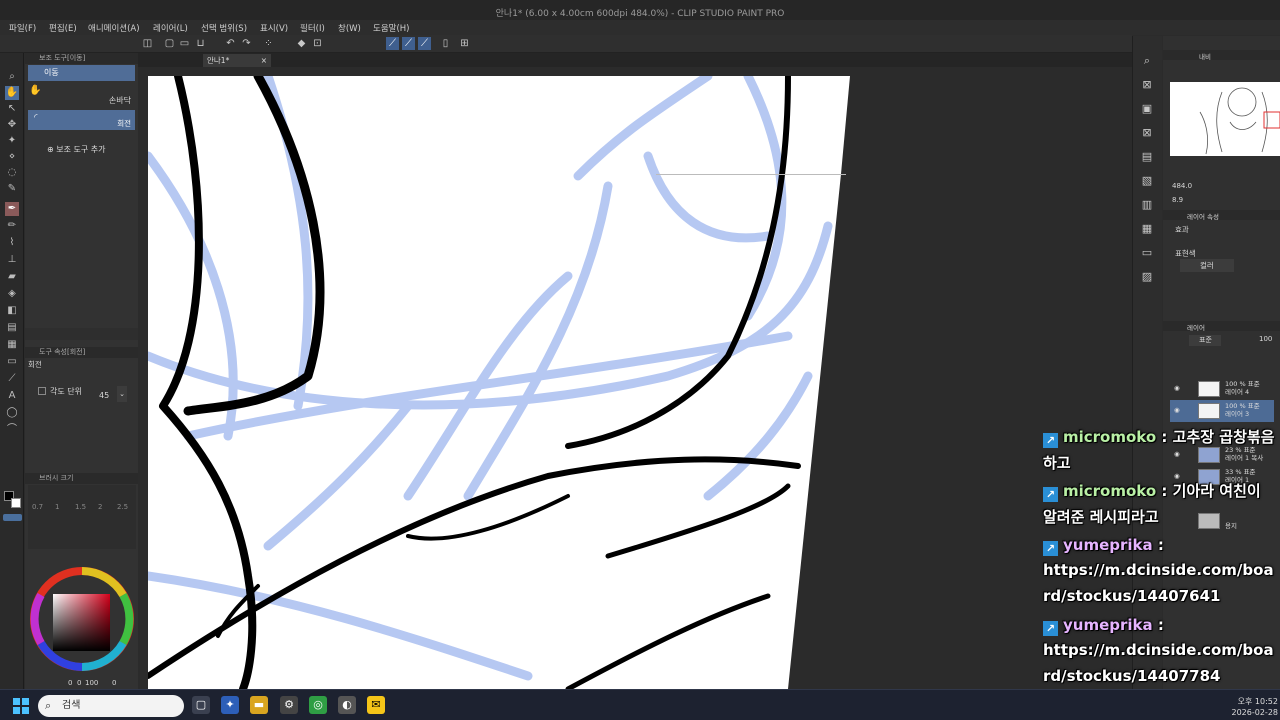  What do you see at coordinates (1207, 265) in the screenshot?
I see `expression-color-select: 컬러` at bounding box center [1207, 265].